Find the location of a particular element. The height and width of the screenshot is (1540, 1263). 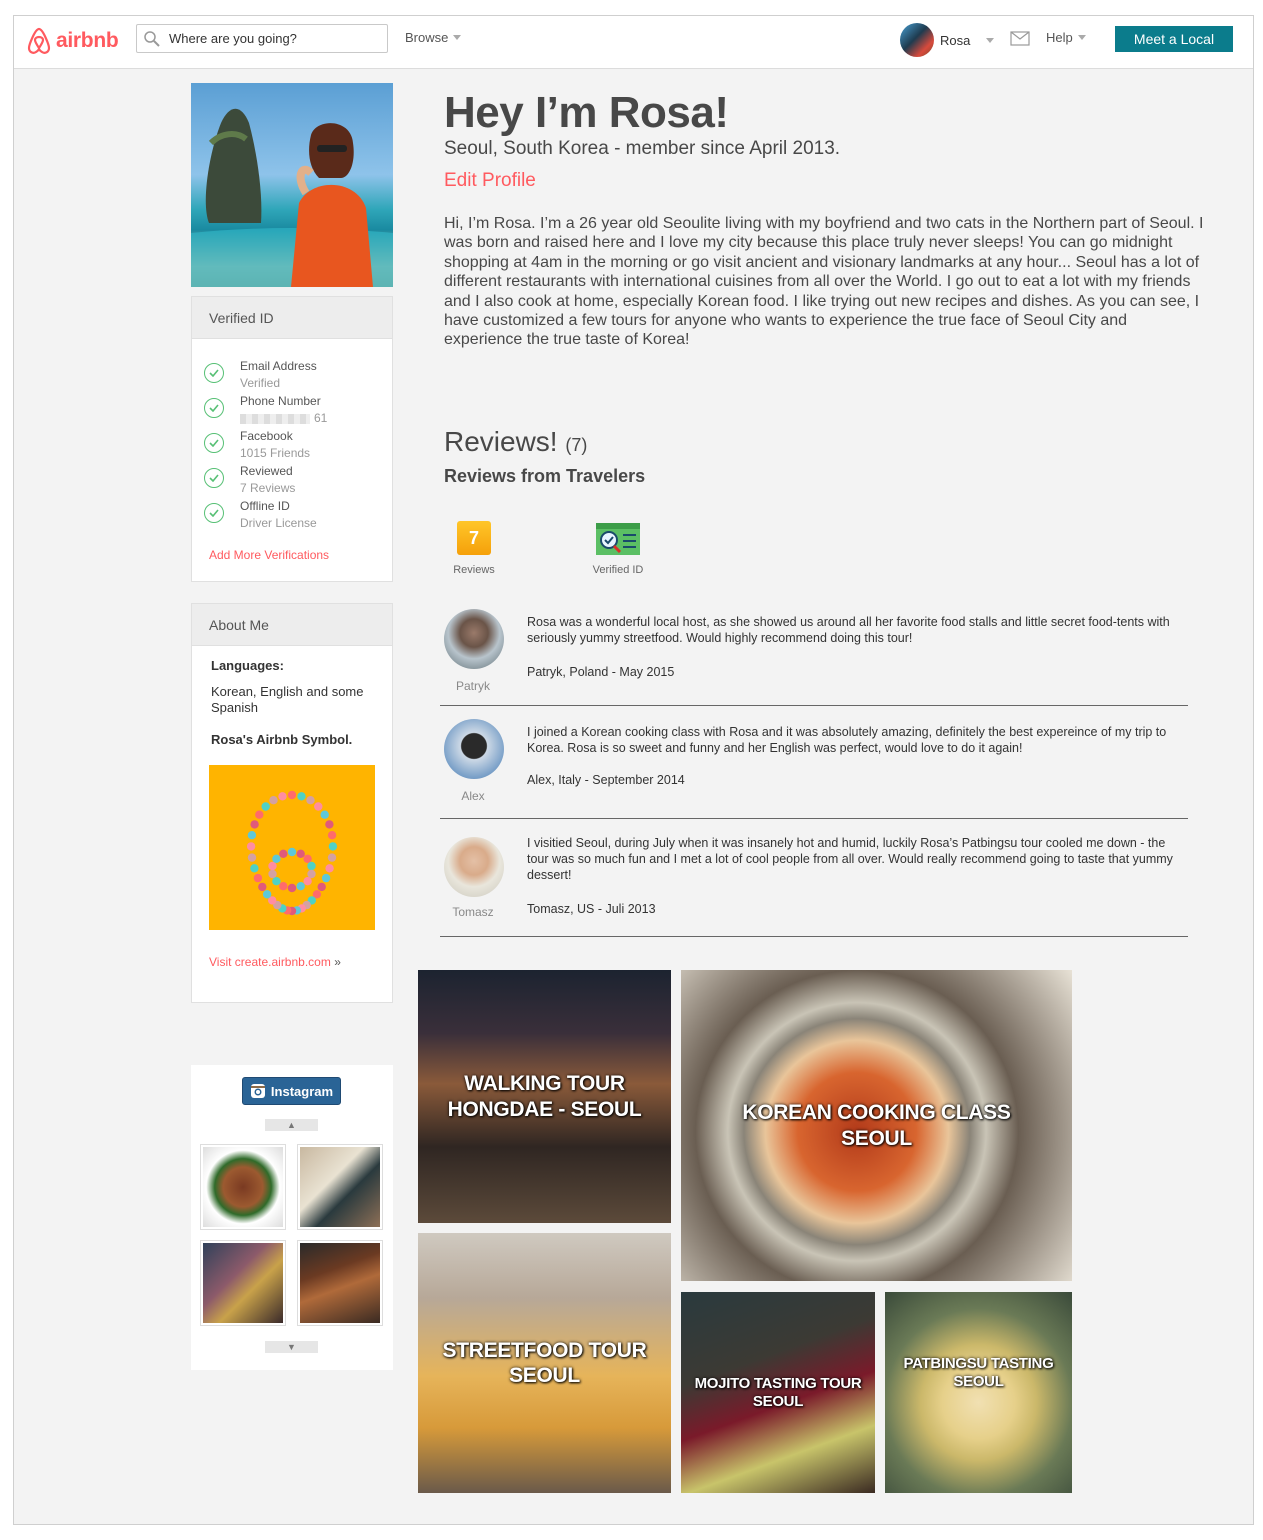

reviewer-name: Patryk is located at coordinates (472, 686).